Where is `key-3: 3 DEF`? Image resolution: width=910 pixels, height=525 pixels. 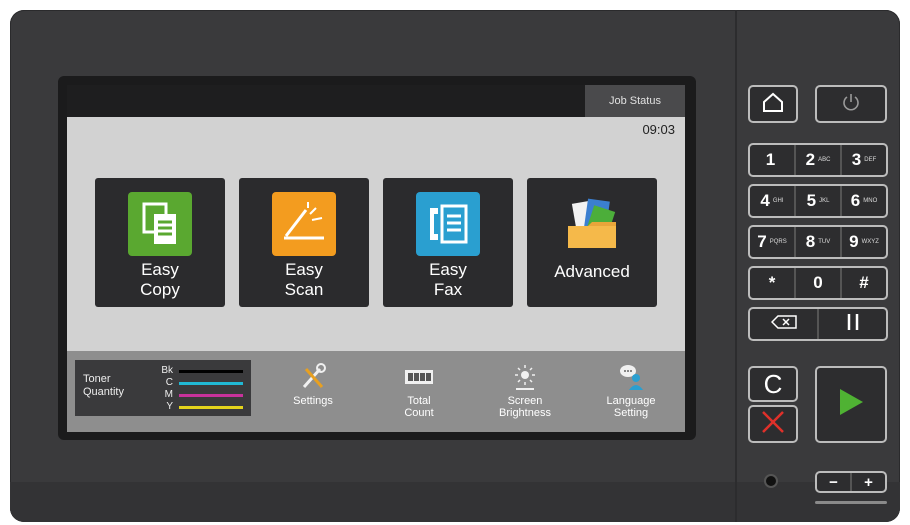
key-3: 3 DEF is located at coordinates (864, 160).